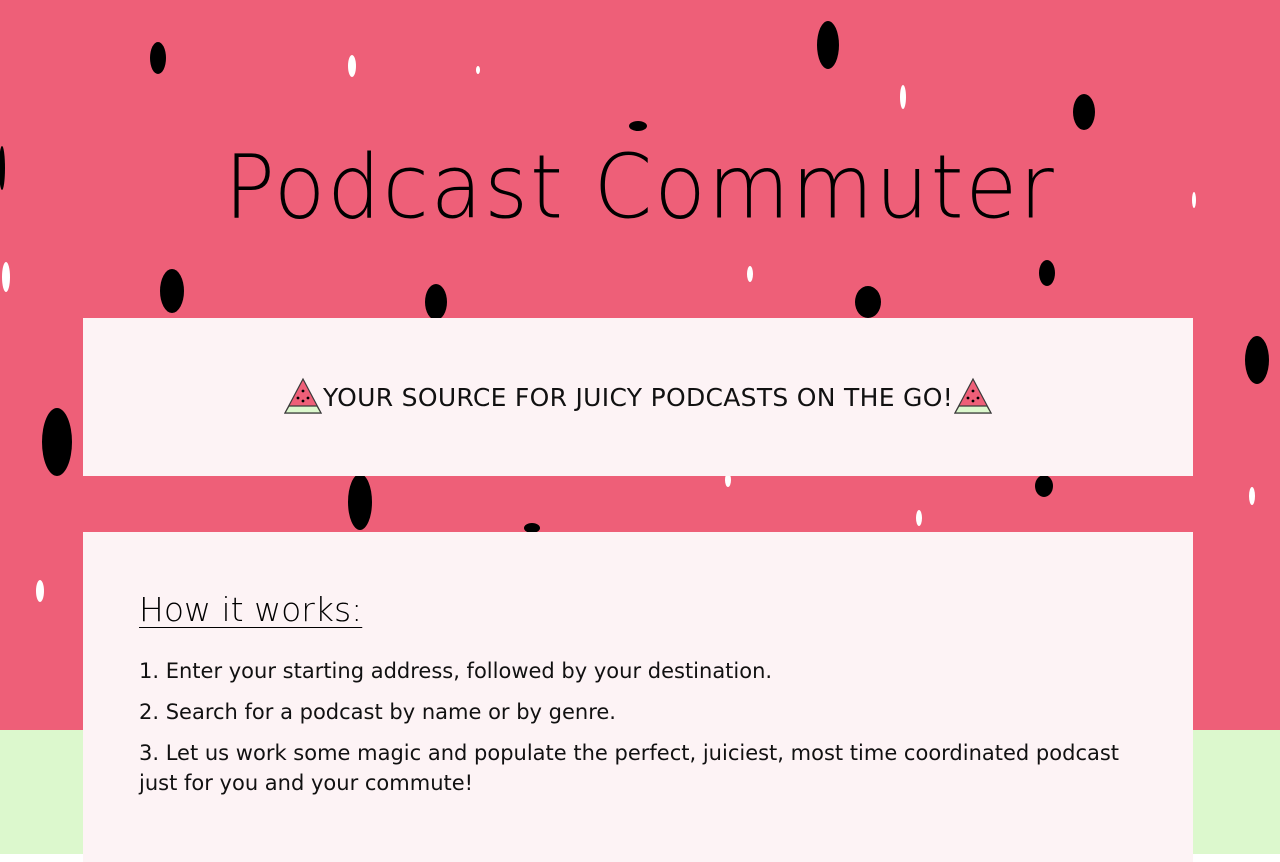  I want to click on how-it-works-heading: How it works:, so click(251, 609).